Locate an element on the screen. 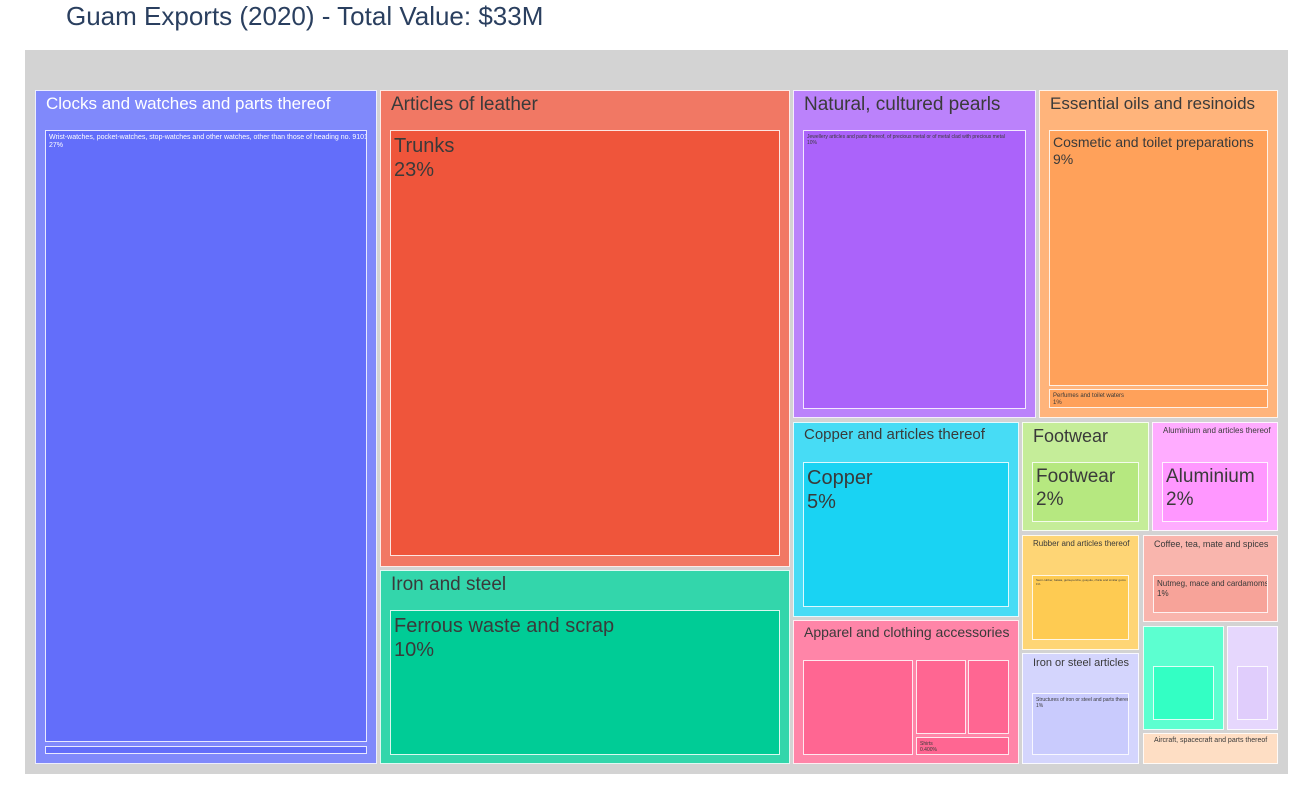  group-name: Clocks and watches and parts thereof is located at coordinates (188, 103).